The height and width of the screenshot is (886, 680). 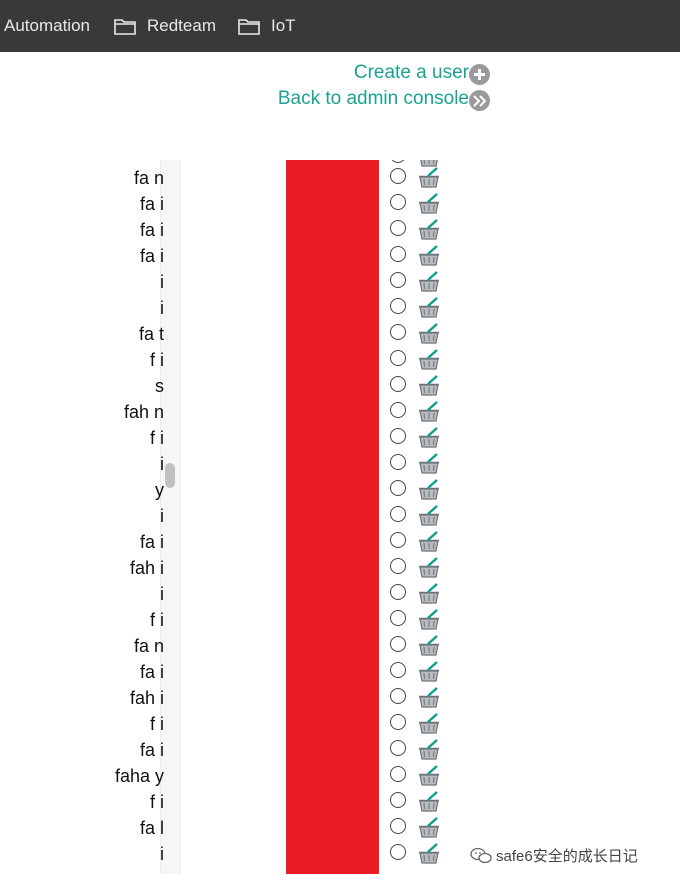 I want to click on redaction-block, so click(x=332, y=517).